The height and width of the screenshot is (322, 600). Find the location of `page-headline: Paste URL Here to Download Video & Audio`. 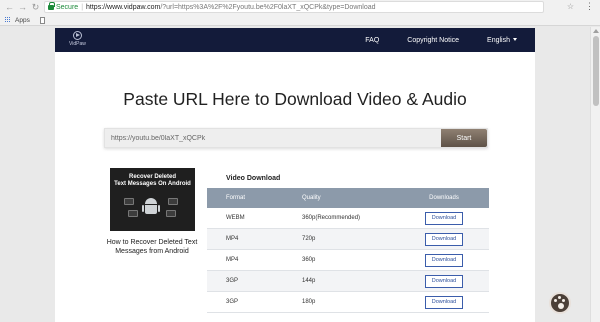

page-headline: Paste URL Here to Download Video & Audio is located at coordinates (295, 99).